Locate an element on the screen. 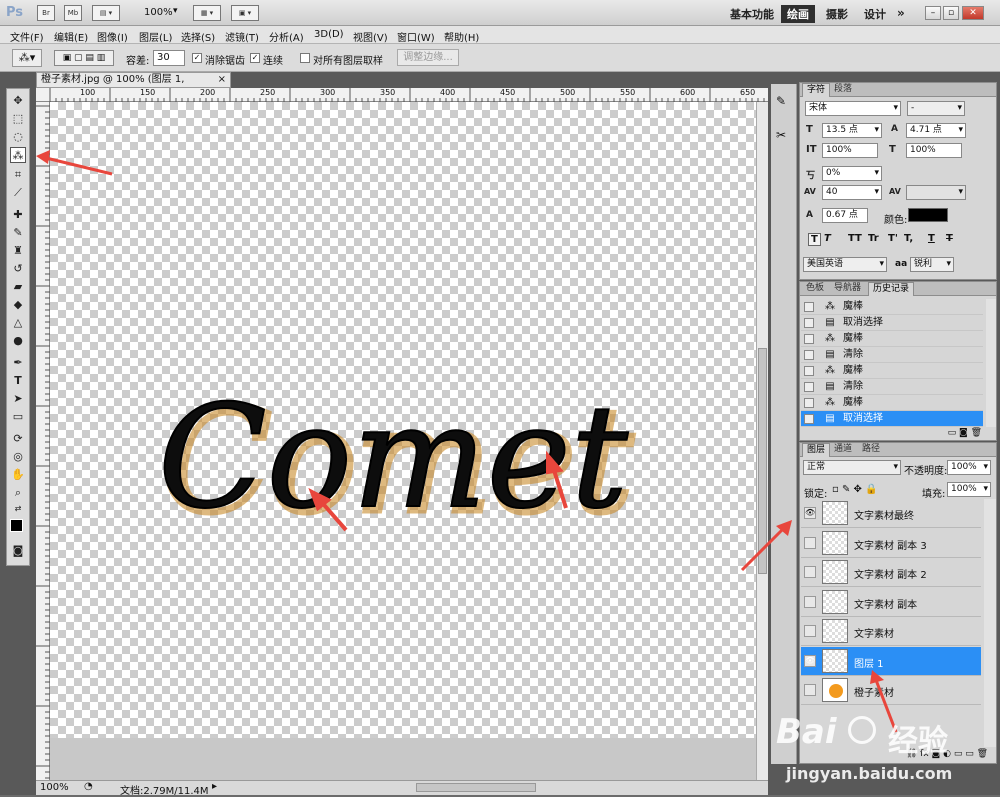 The width and height of the screenshot is (1000, 797). strikethrough-button: T is located at coordinates (949, 238).